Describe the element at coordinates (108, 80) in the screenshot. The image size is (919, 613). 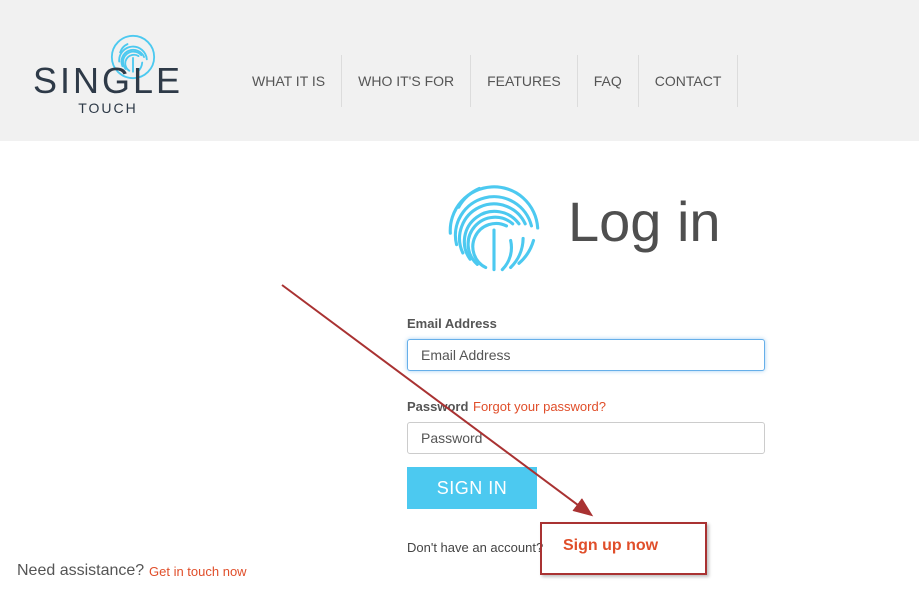
I see `logo-wordmark: SINGLE` at that location.